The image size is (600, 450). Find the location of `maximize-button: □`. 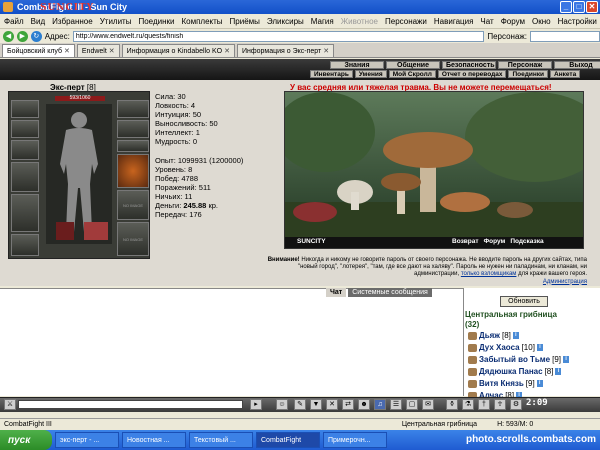

maximize-button: □ is located at coordinates (579, 7).